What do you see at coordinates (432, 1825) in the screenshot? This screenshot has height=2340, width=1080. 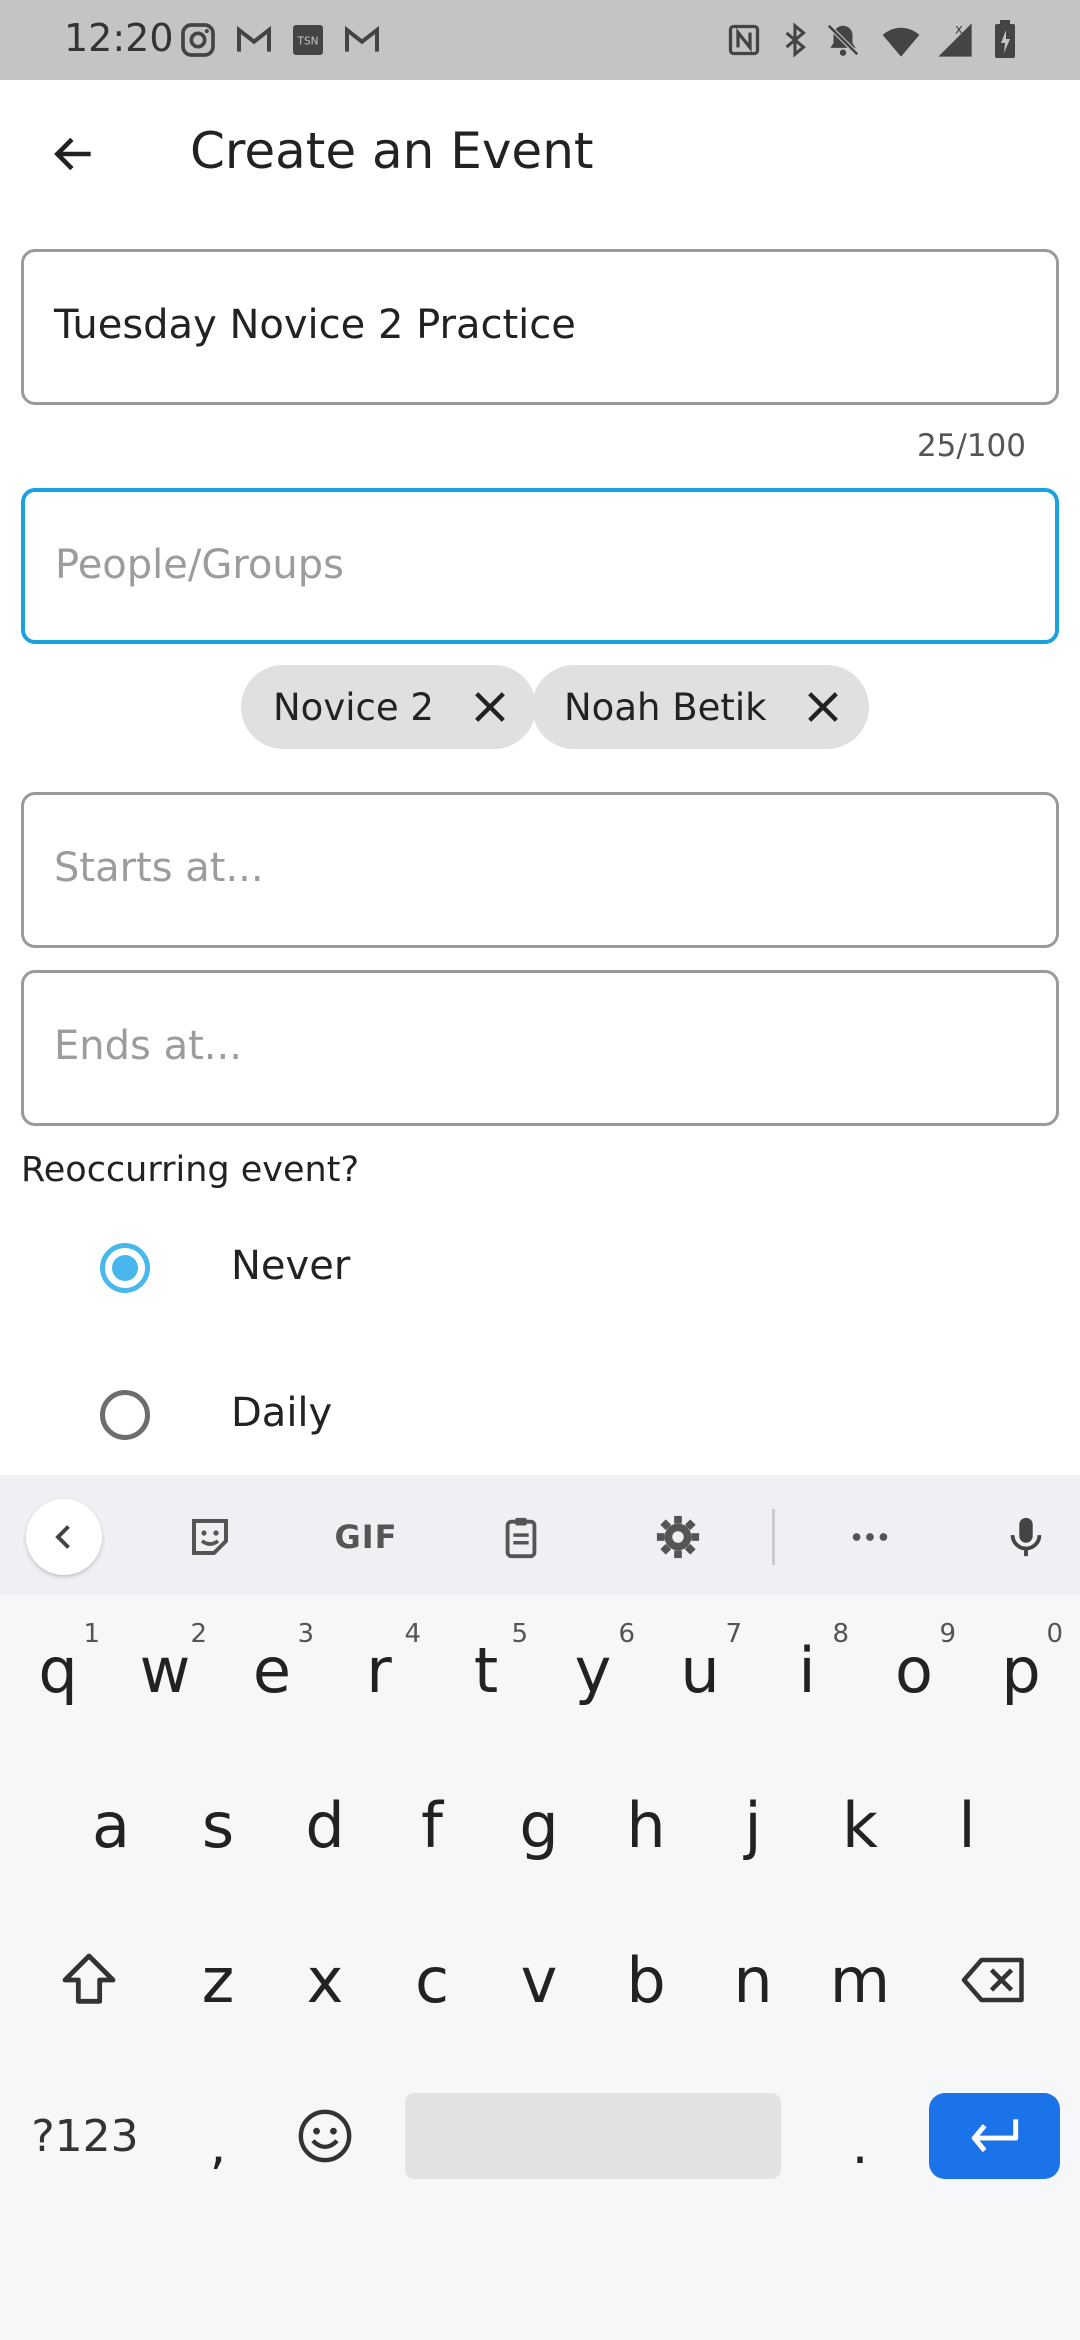 I see `key-f: f` at bounding box center [432, 1825].